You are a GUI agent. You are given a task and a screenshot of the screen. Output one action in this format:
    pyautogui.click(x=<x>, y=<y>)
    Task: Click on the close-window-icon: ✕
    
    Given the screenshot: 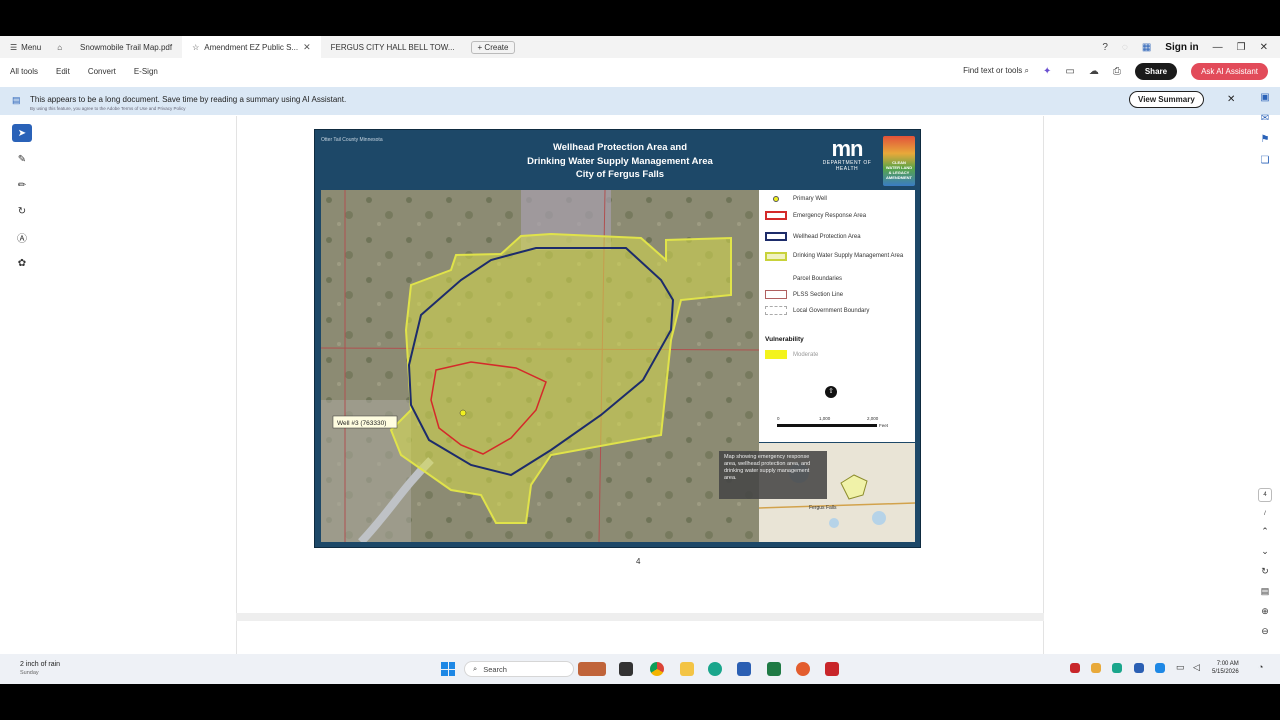 What is the action you would take?
    pyautogui.click(x=1264, y=47)
    